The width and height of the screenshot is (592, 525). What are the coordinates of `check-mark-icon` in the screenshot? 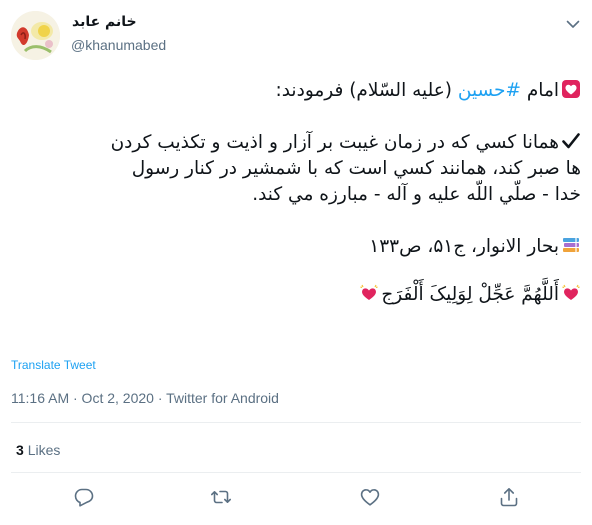 It's located at (571, 141).